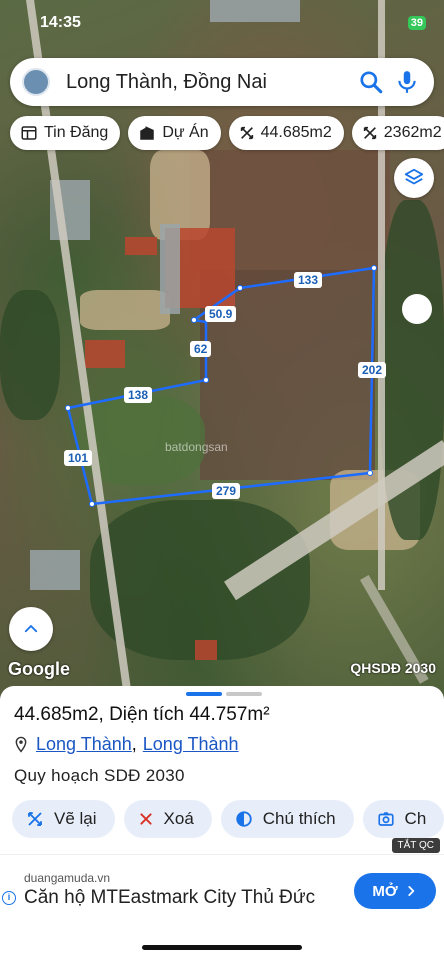 The width and height of the screenshot is (444, 960). I want to click on chip-label: 2362m2, so click(412, 132).